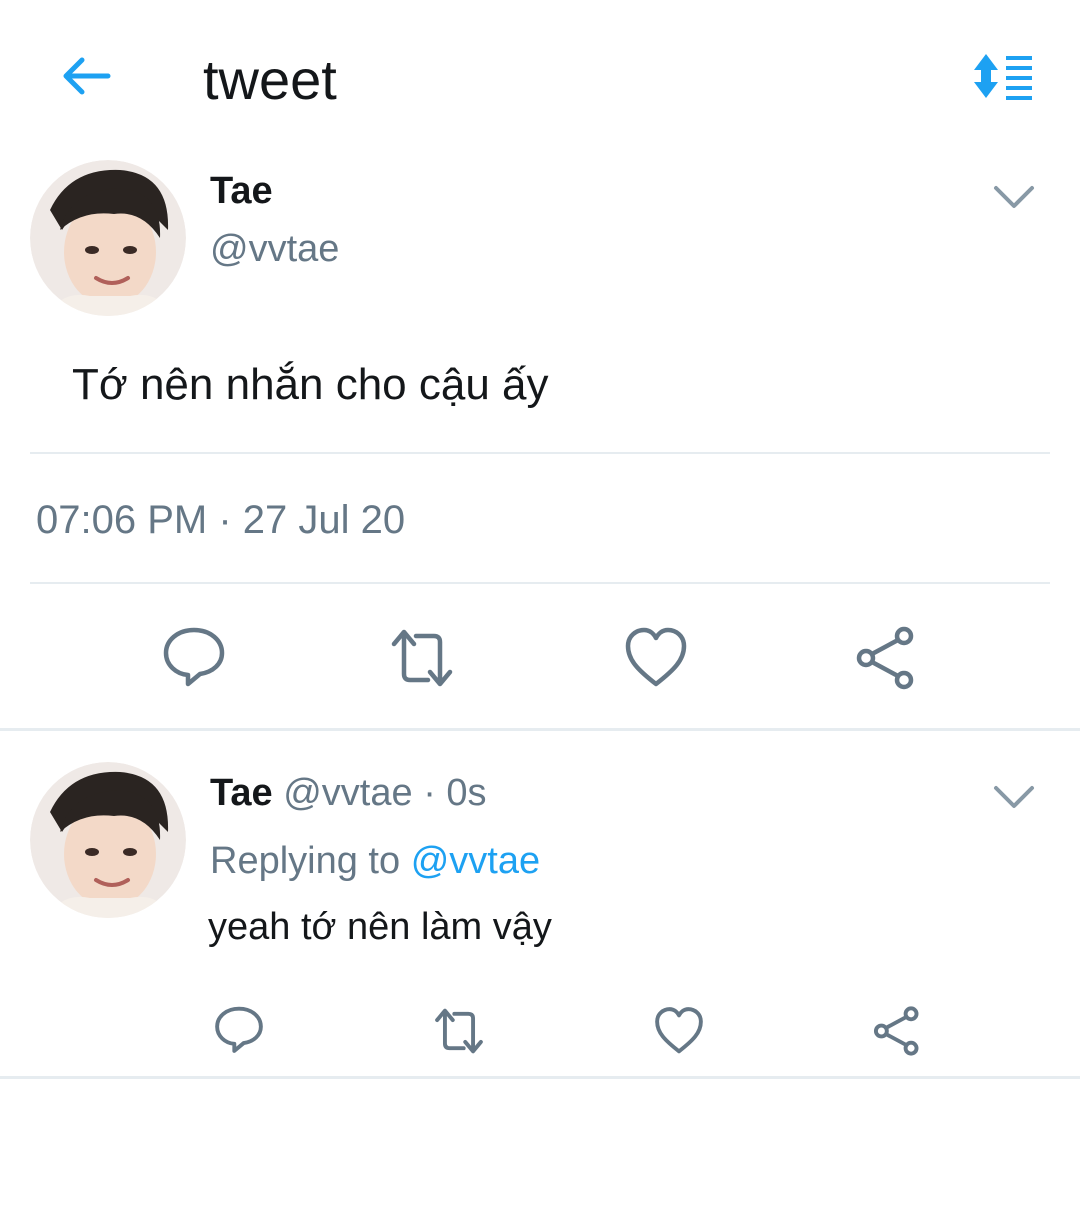 The height and width of the screenshot is (1227, 1080). What do you see at coordinates (270, 79) in the screenshot?
I see `page-title: tweet` at bounding box center [270, 79].